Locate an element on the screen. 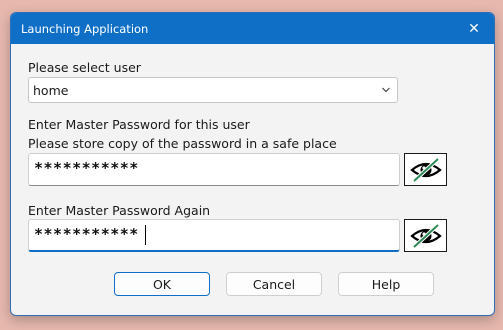  master-password-field: *********** is located at coordinates (214, 169).